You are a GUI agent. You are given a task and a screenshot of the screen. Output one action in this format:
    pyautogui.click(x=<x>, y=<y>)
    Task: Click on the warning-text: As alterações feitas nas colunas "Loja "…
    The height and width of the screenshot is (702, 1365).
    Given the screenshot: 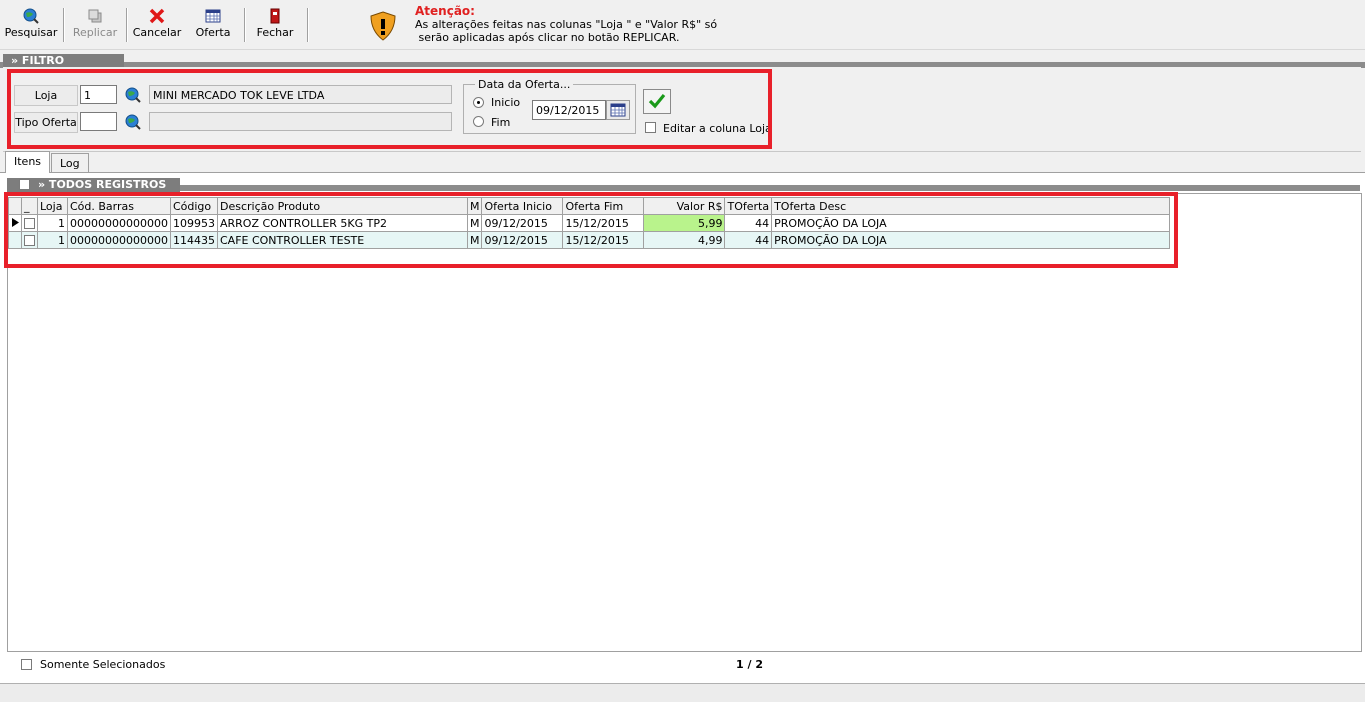 What is the action you would take?
    pyautogui.click(x=566, y=31)
    